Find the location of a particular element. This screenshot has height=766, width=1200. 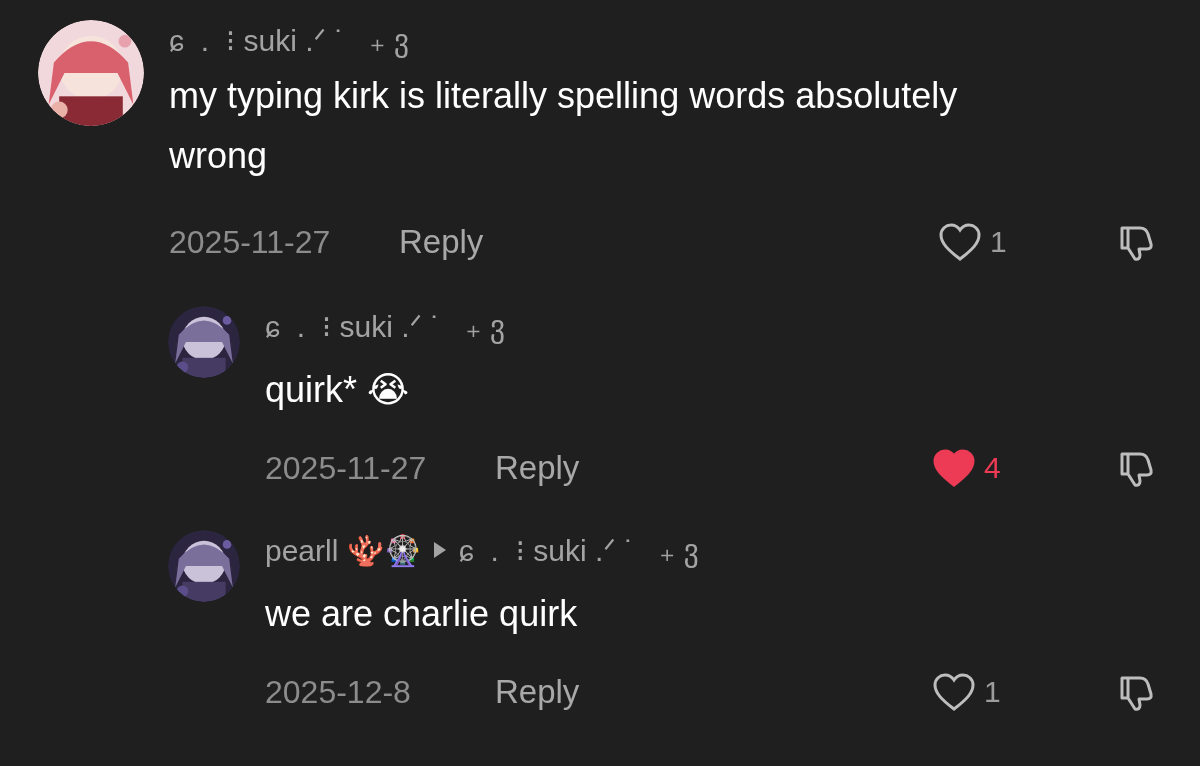

username: pearll 🪸🎡 is located at coordinates (343, 550).